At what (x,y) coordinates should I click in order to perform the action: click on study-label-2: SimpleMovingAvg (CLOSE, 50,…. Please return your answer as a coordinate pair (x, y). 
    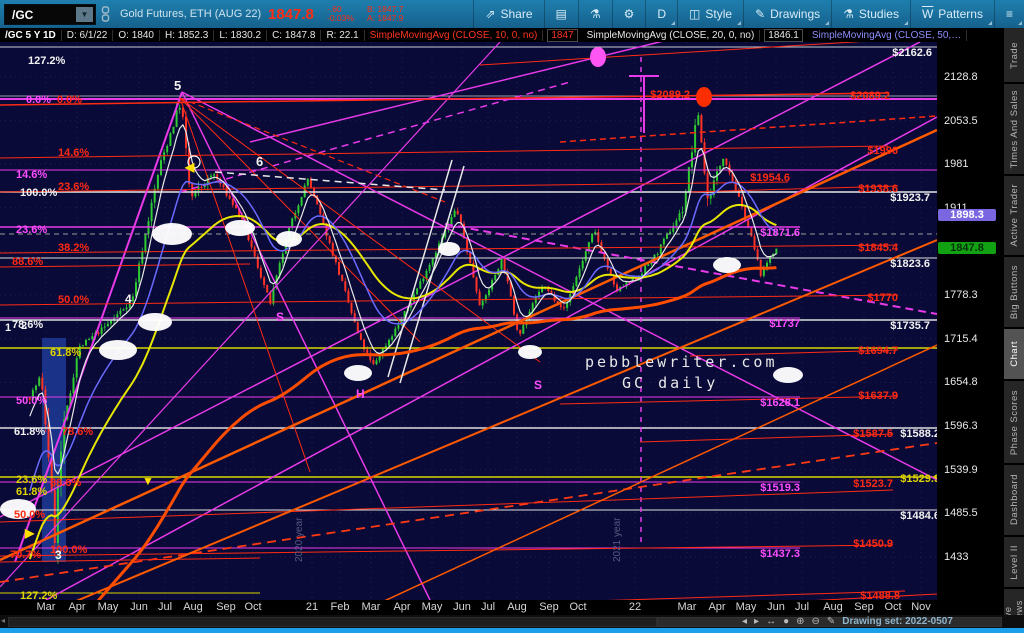
    Looking at the image, I should click on (887, 35).